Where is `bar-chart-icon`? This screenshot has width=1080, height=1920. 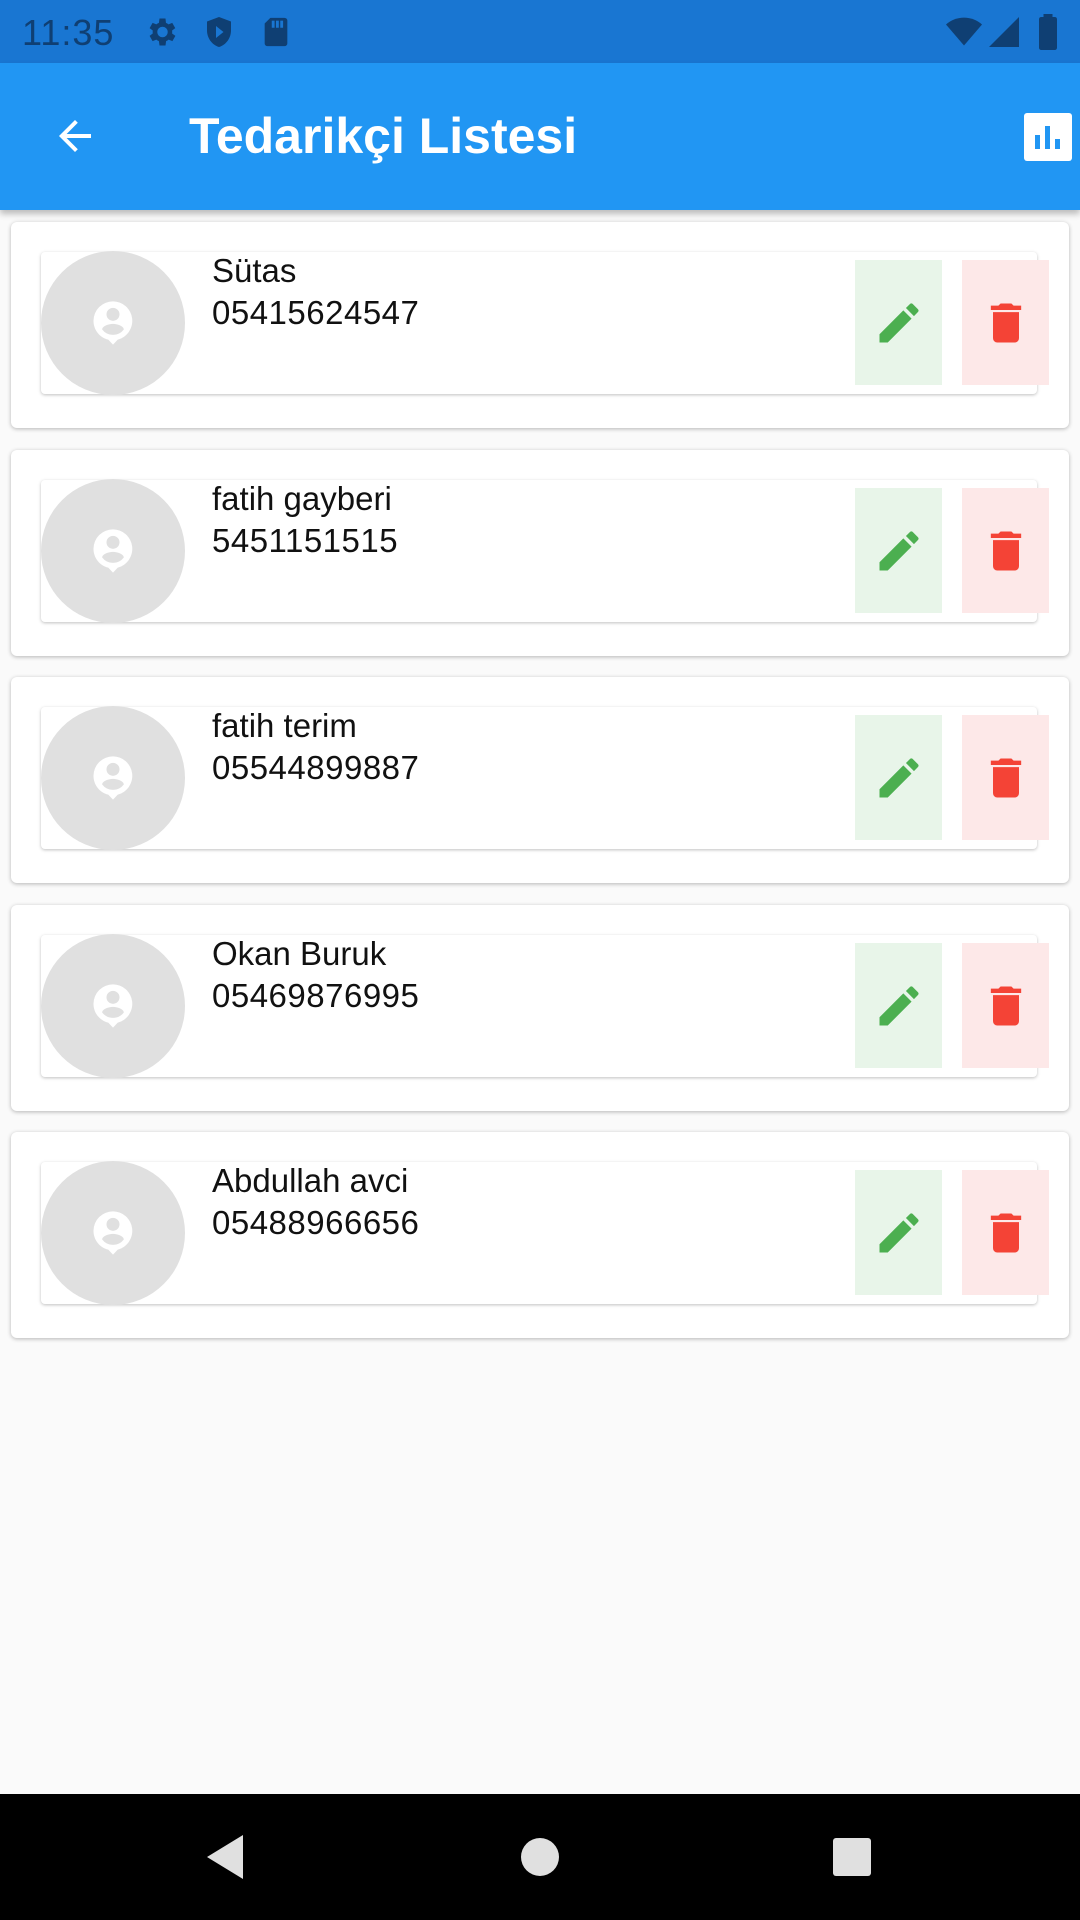
bar-chart-icon is located at coordinates (1047, 137).